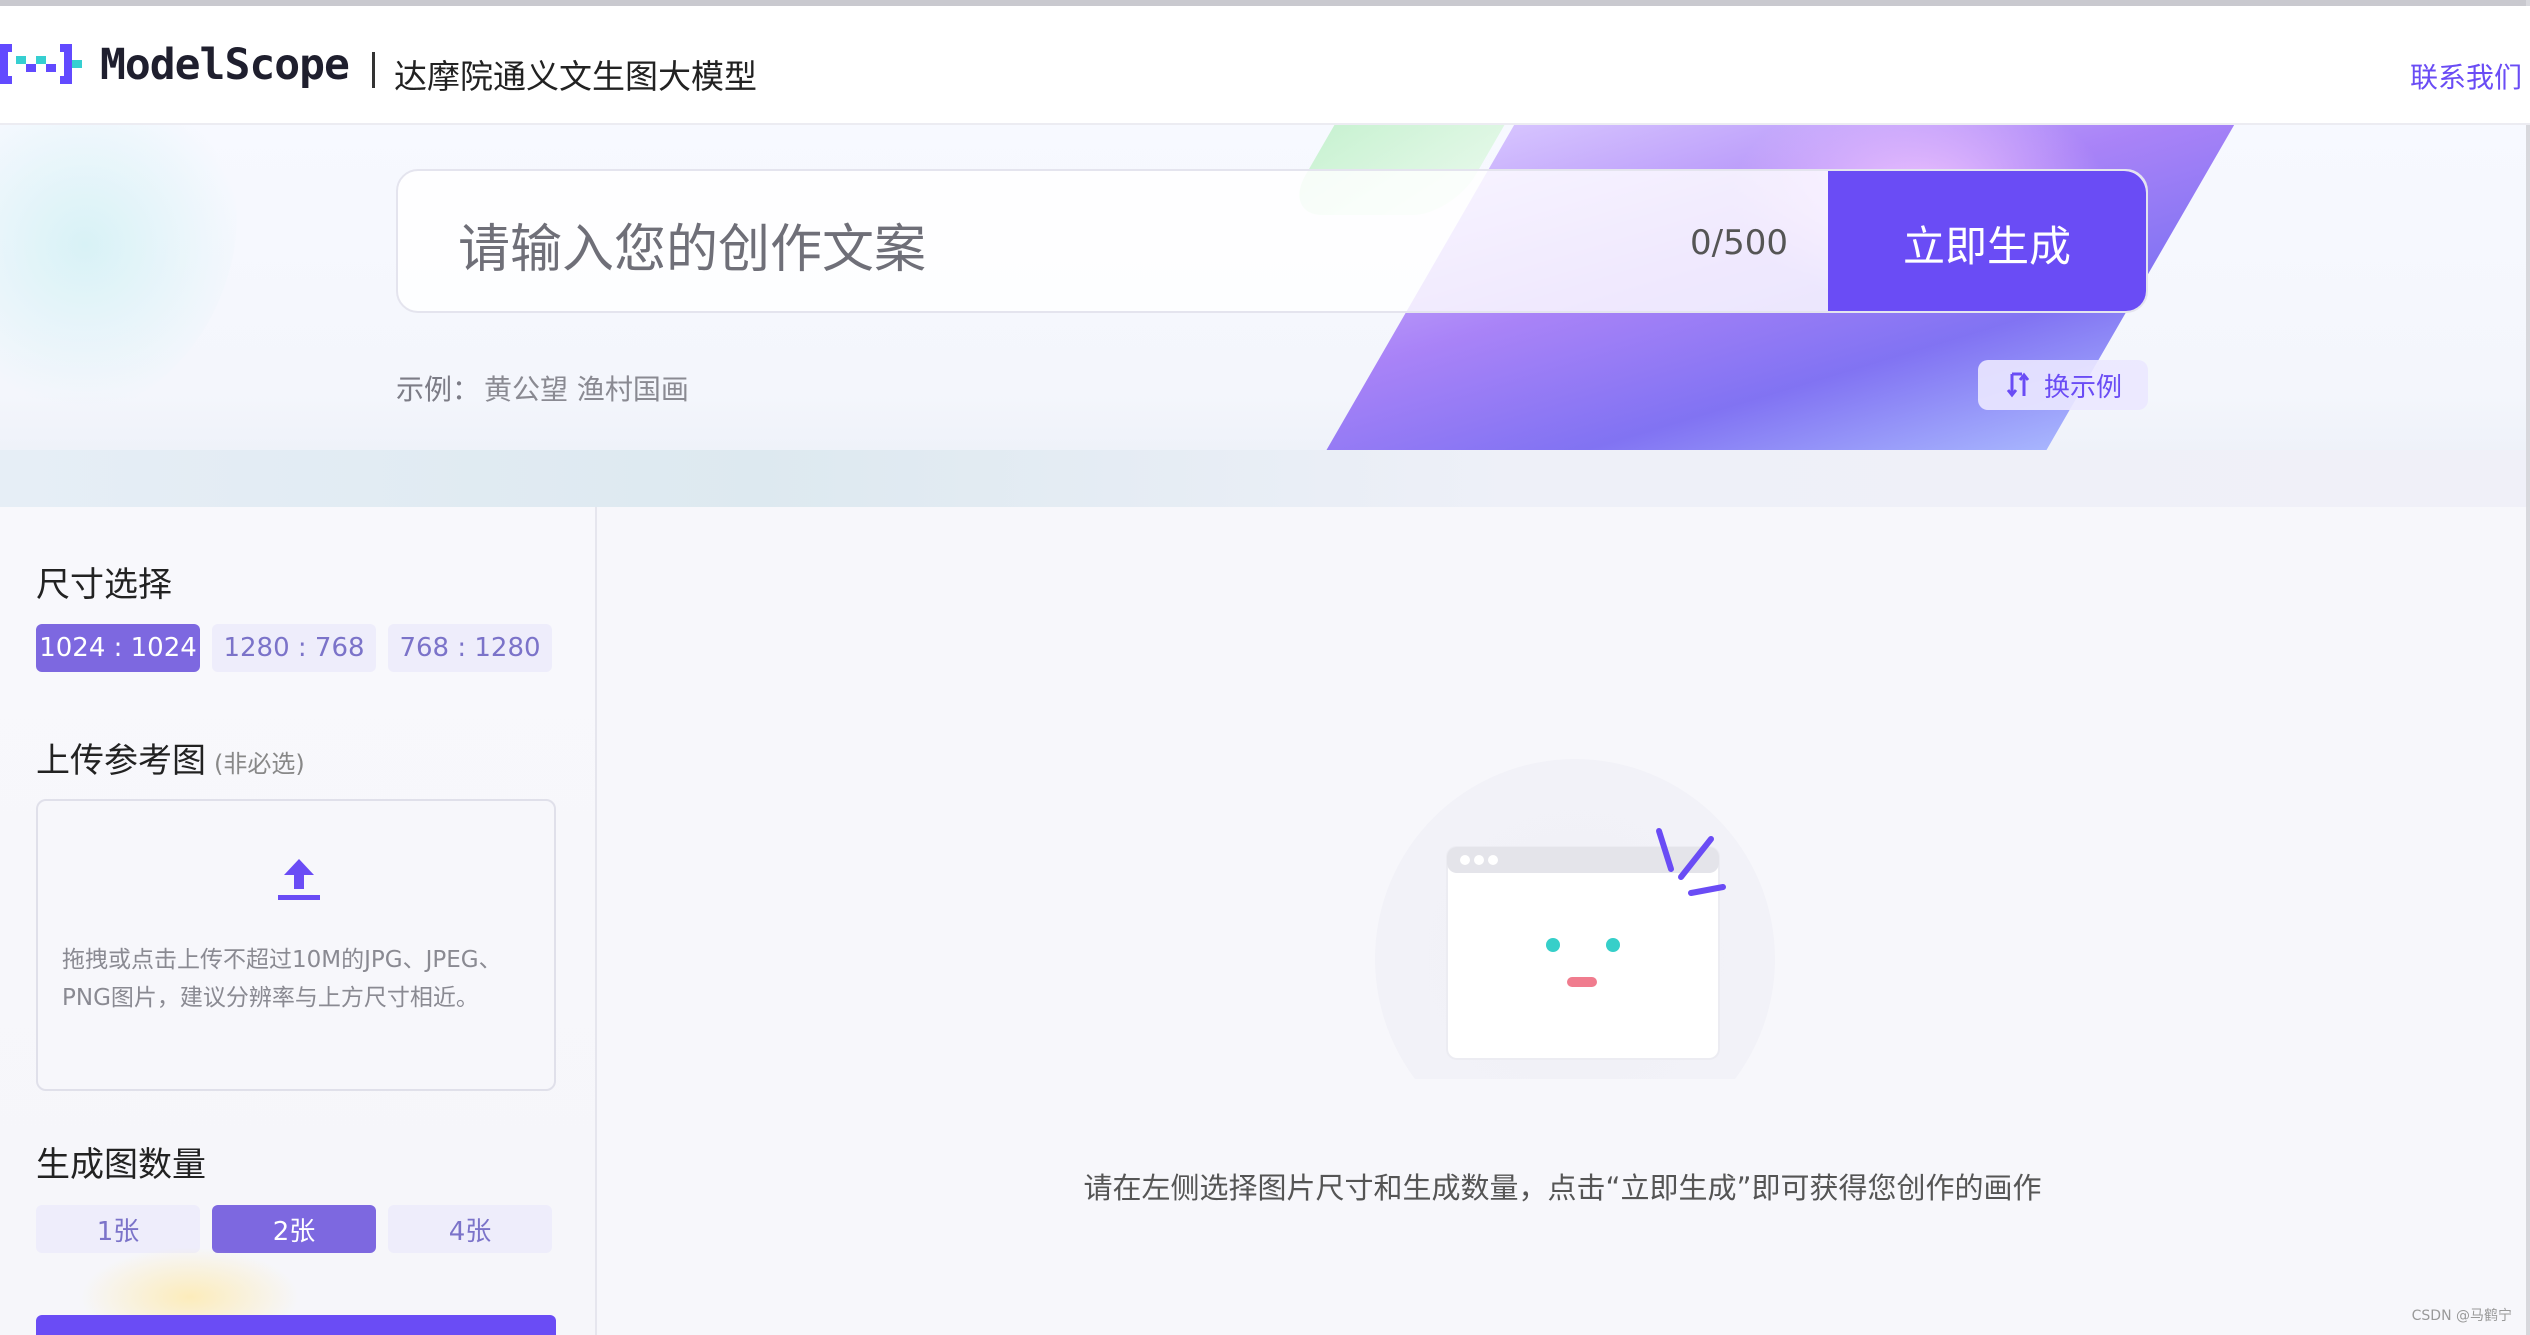 Image resolution: width=2530 pixels, height=1335 pixels. Describe the element at coordinates (104, 585) in the screenshot. I see `size-section-title: 尺寸选择` at that location.